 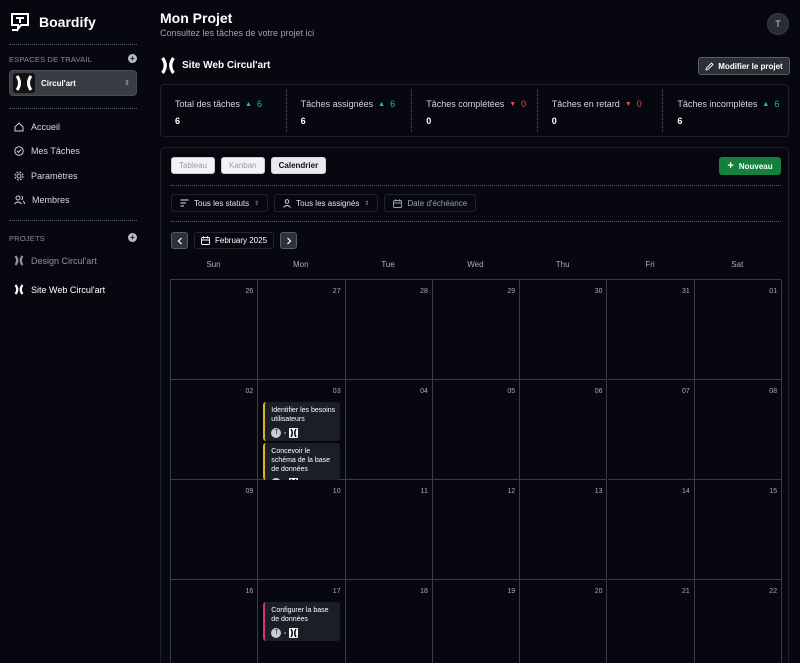 What do you see at coordinates (465, 104) in the screenshot?
I see `stat-label: Tâches complétées` at bounding box center [465, 104].